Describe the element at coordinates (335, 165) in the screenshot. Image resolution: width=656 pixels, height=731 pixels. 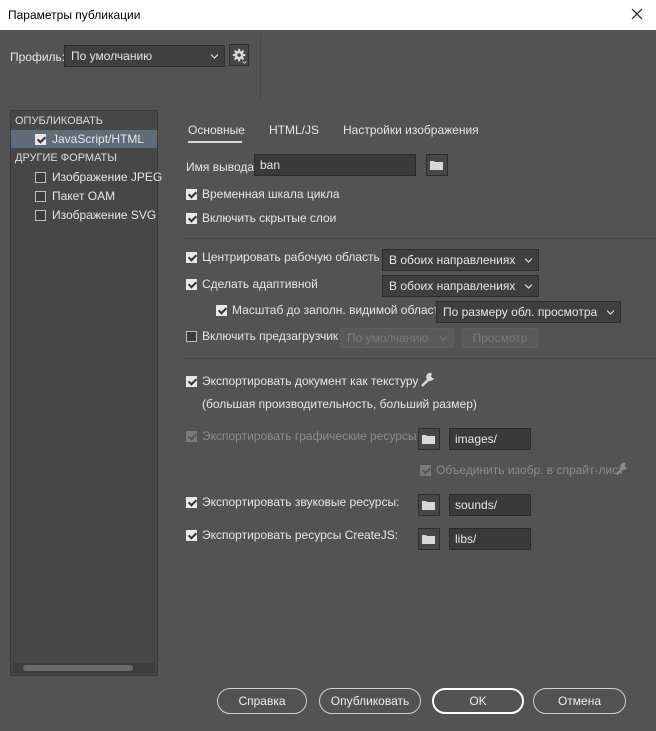
I see `output-name-input: ban` at that location.